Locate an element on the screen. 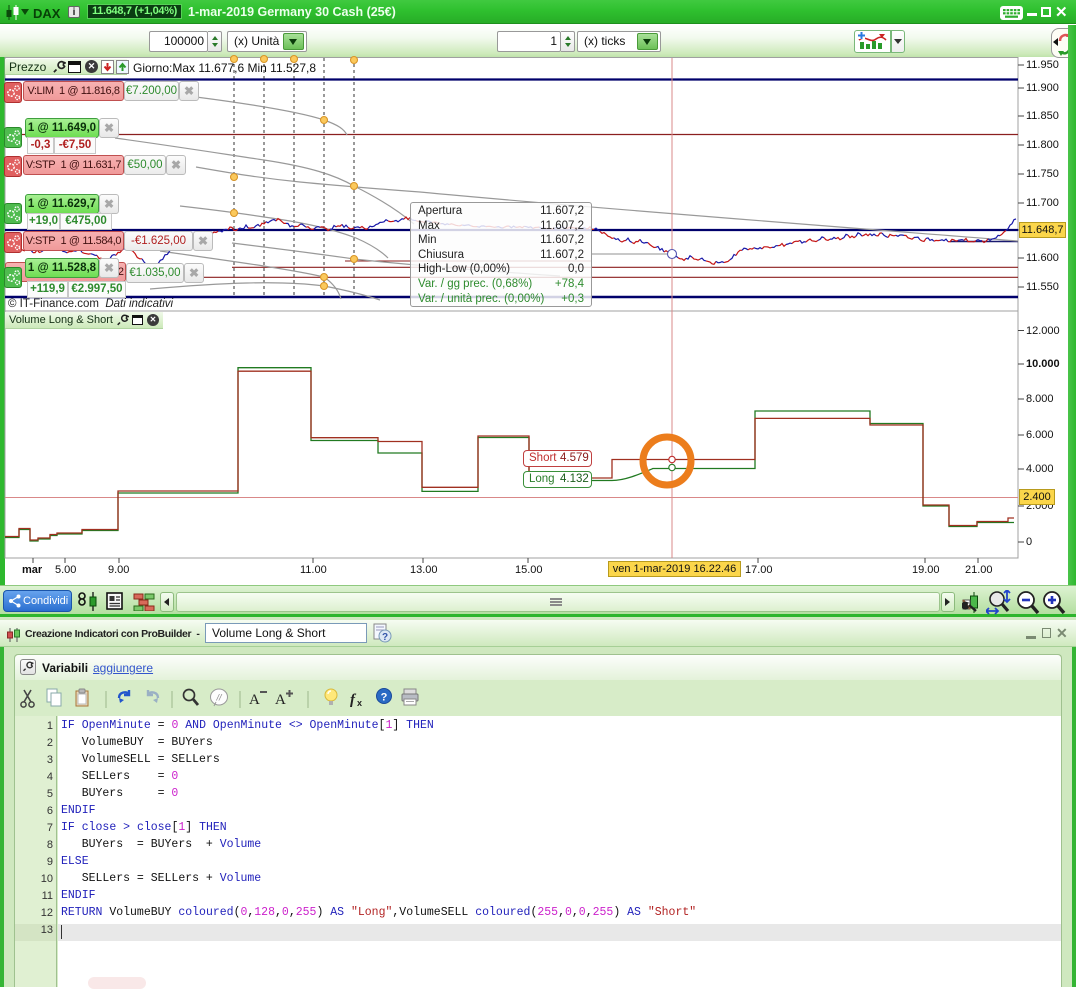 This screenshot has height=989, width=1076. svg-text: x is located at coordinates (359, 703).